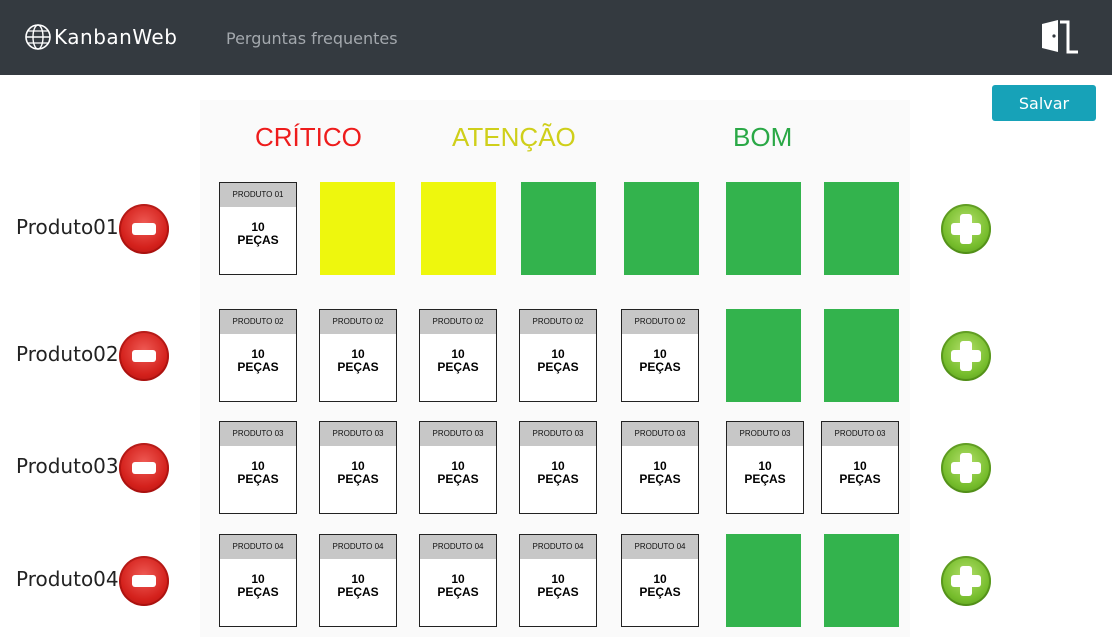  I want to click on row-label-2: Produto02, so click(67, 353).